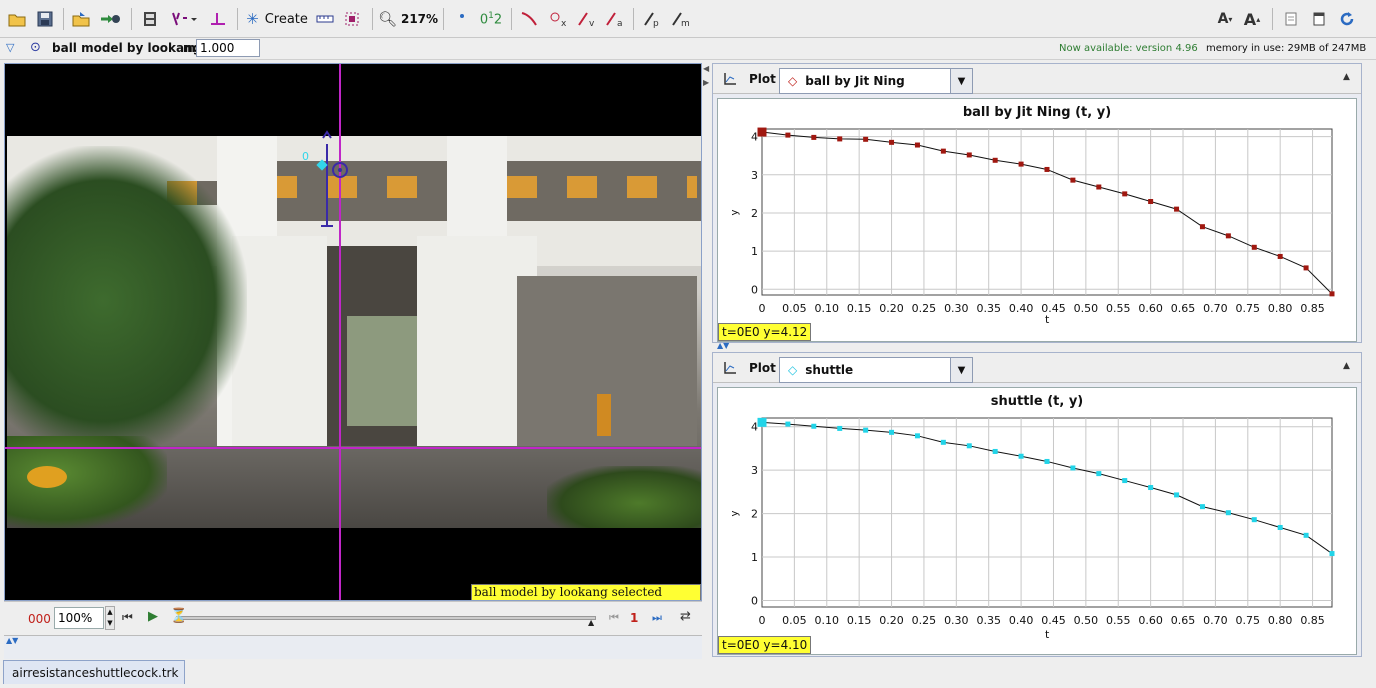  I want to click on font-increase-icon: A ▴, so click(1252, 19).